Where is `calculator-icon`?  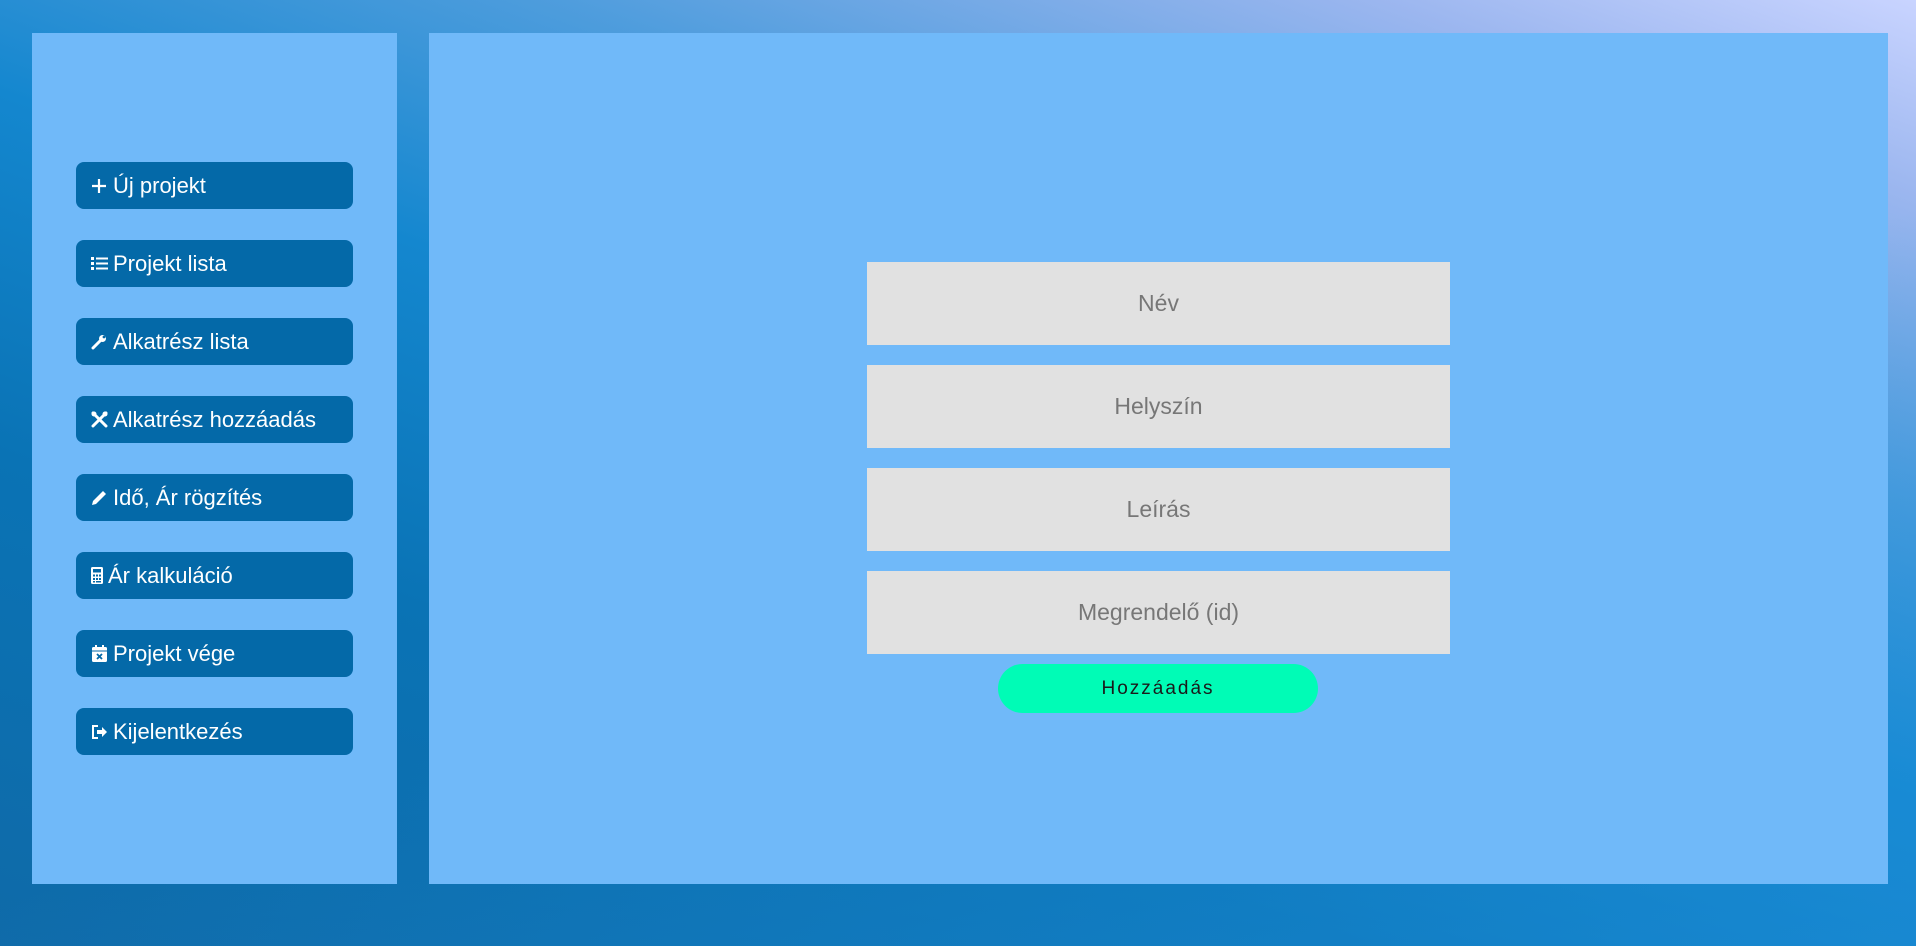
calculator-icon is located at coordinates (96, 576).